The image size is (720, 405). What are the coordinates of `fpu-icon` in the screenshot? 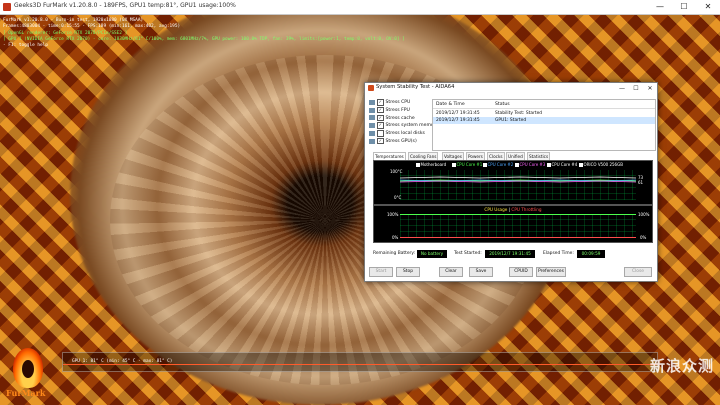 It's located at (372, 110).